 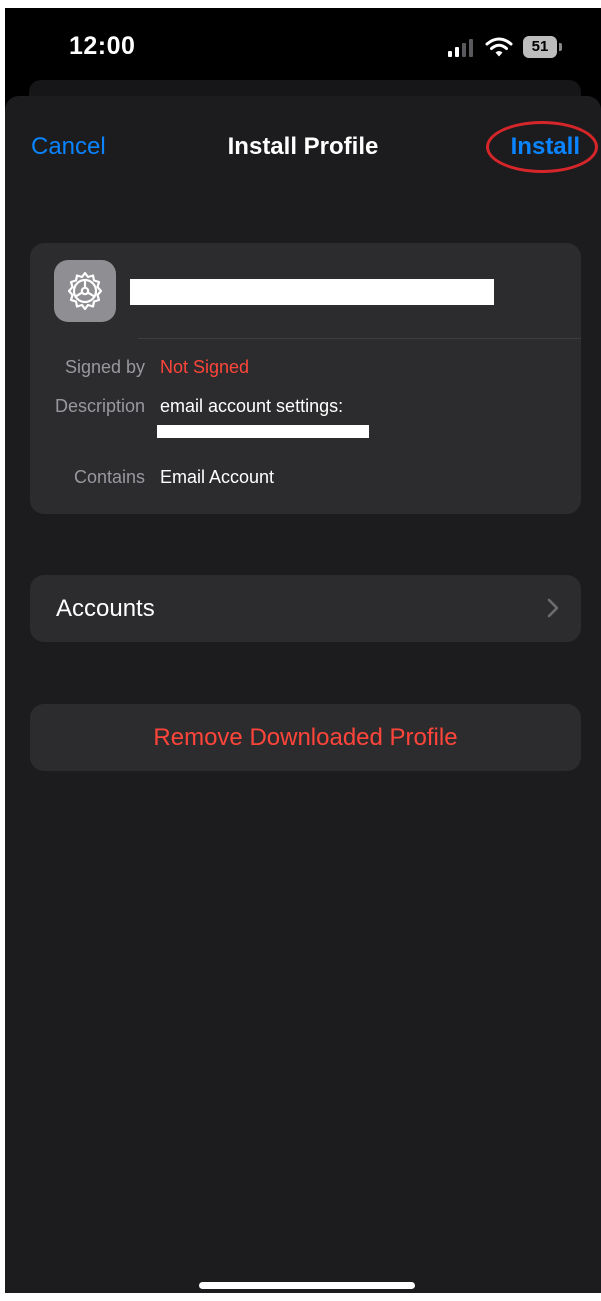 What do you see at coordinates (102, 46) in the screenshot?
I see `status-time: 12:00` at bounding box center [102, 46].